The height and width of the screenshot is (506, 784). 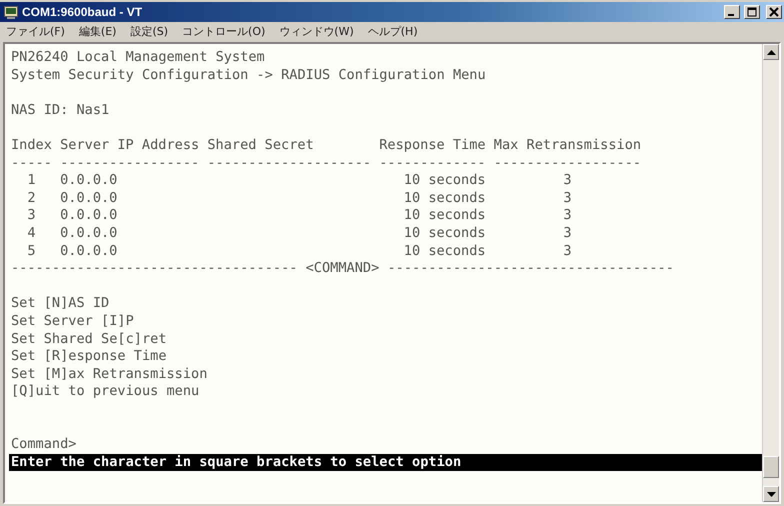 I want to click on column-header: Max Retransmission, so click(x=568, y=145).